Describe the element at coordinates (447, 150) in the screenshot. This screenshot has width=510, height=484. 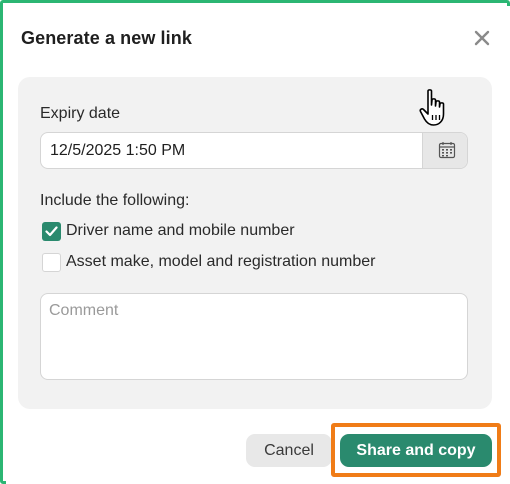
I see `calendar-icon` at that location.